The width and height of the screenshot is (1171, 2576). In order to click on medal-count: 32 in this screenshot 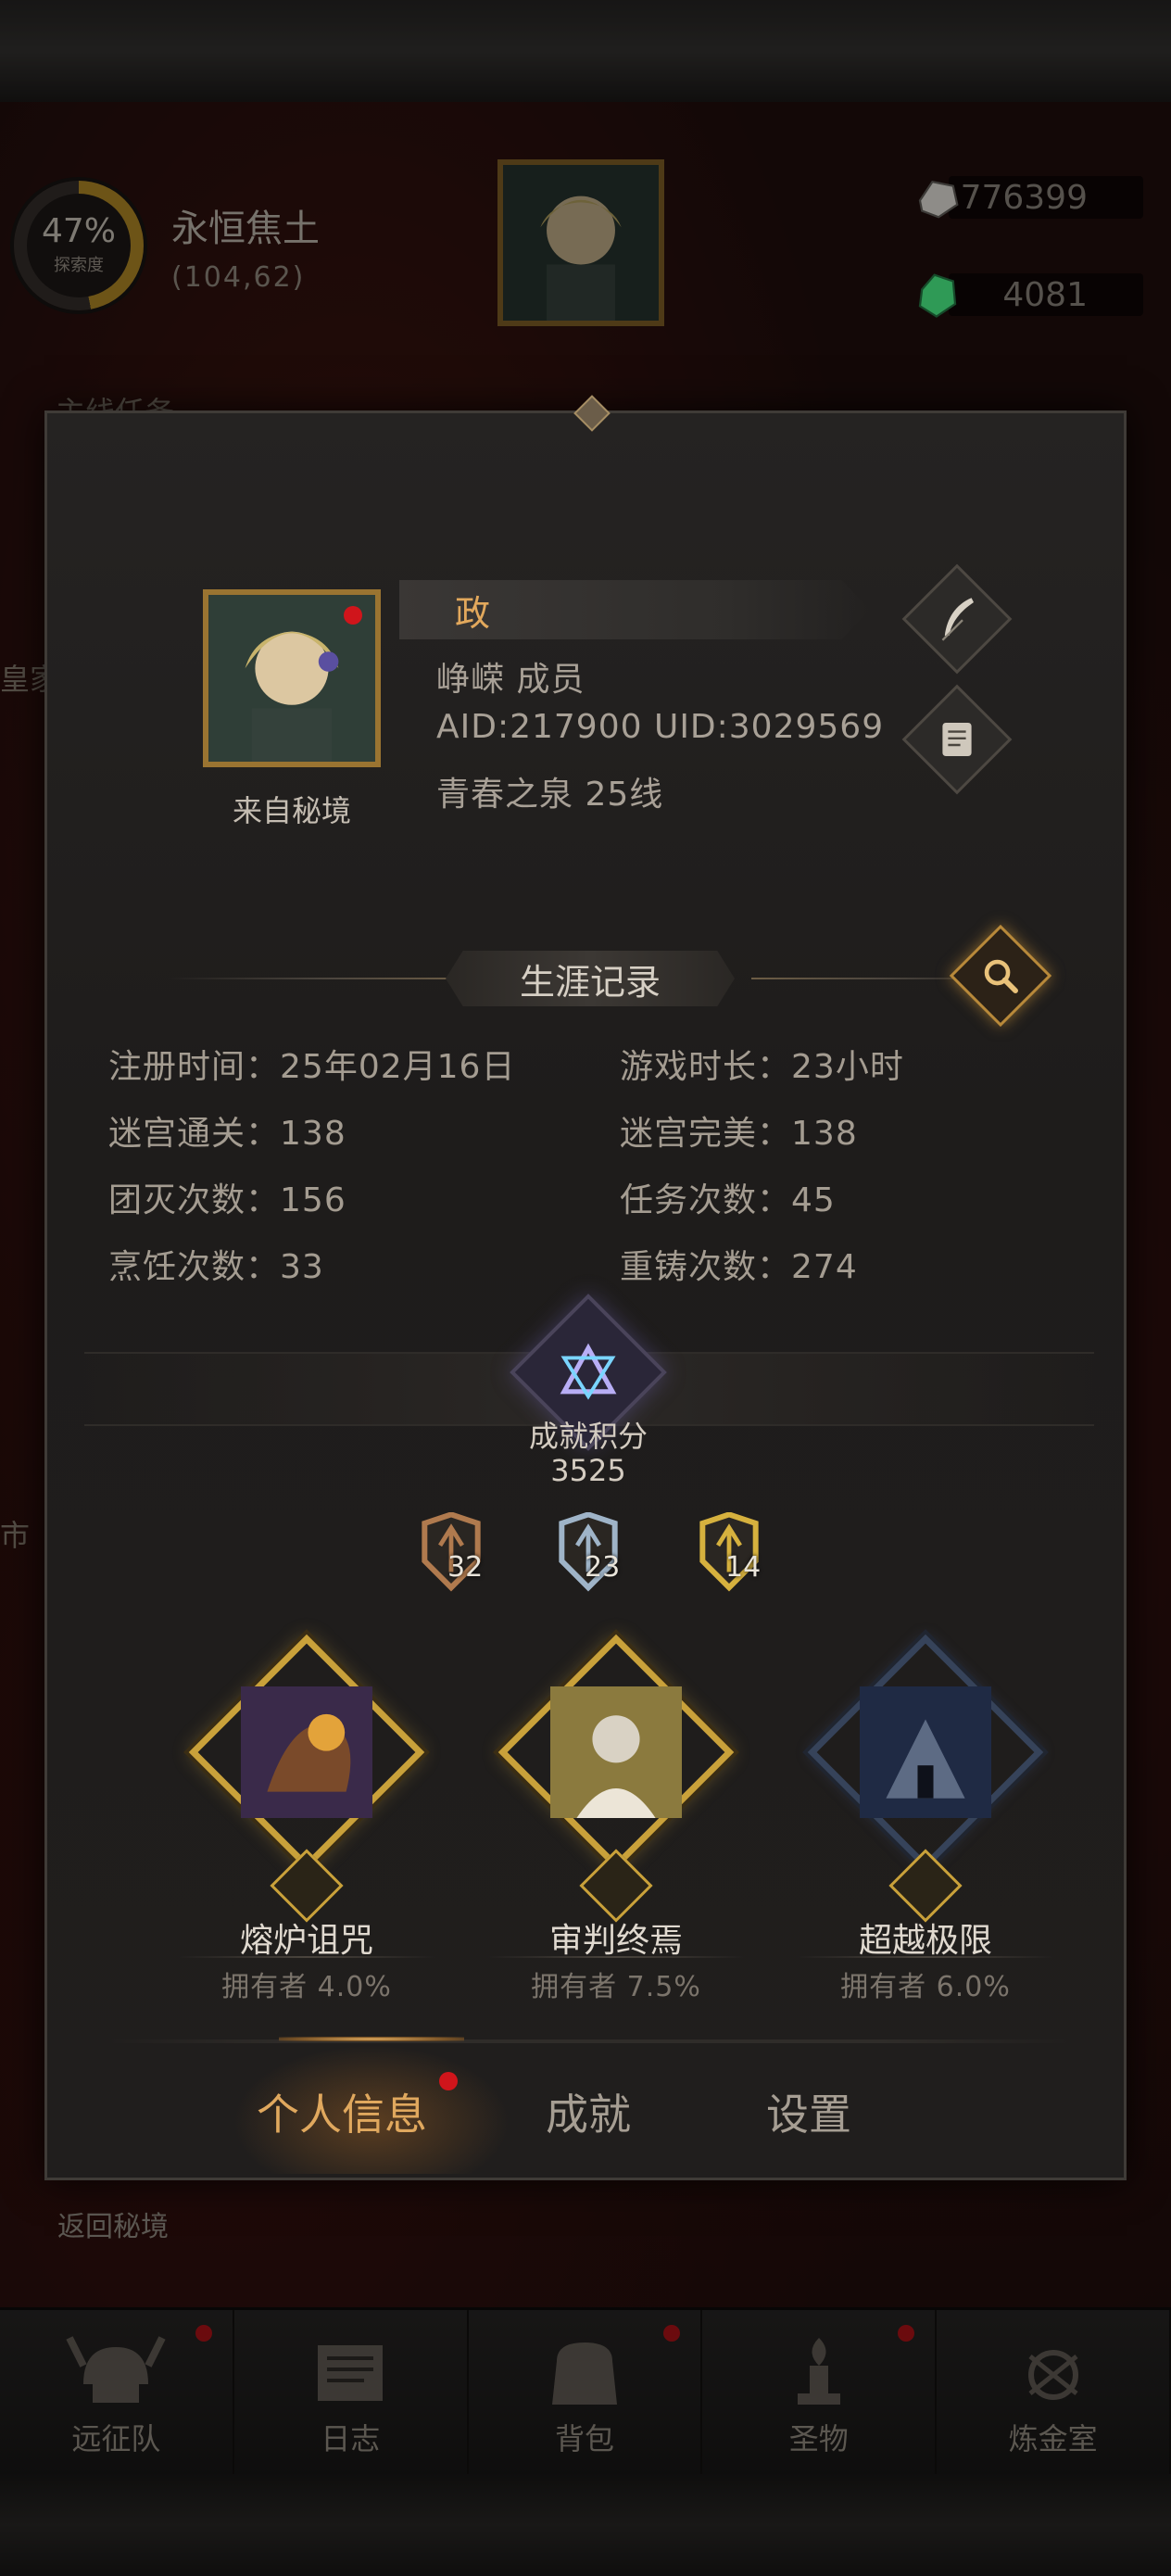, I will do `click(466, 1567)`.